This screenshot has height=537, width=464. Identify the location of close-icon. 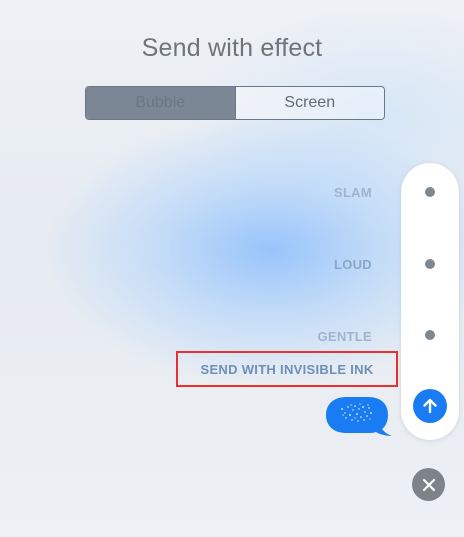
(428, 484).